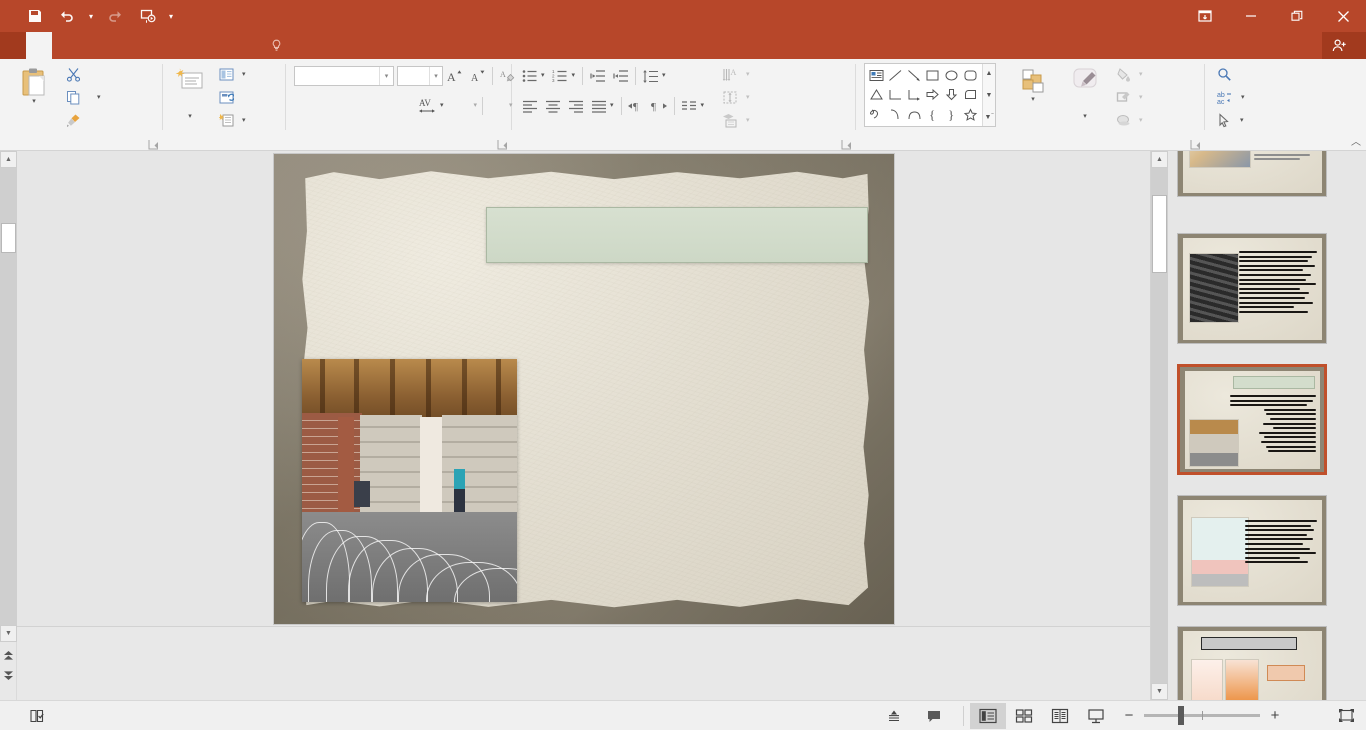 Image resolution: width=1366 pixels, height=730 pixels. What do you see at coordinates (1195, 144) in the screenshot?
I see `drawing-dialog-launcher-icon` at bounding box center [1195, 144].